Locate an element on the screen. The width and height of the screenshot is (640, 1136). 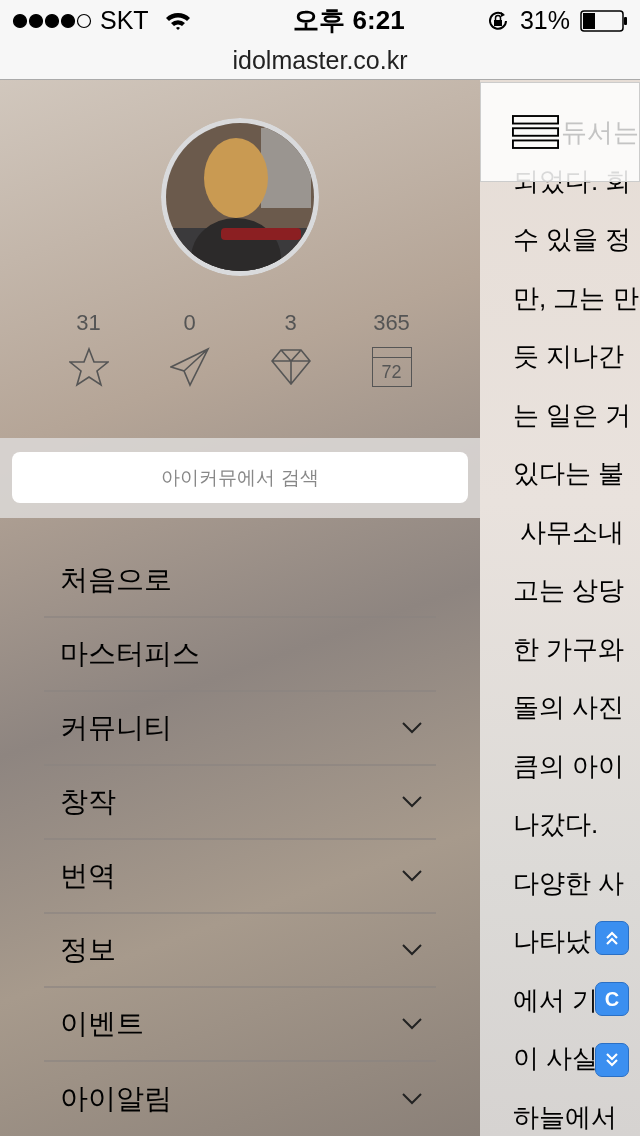
carrier-name: SKT is located at coordinates (124, 20).